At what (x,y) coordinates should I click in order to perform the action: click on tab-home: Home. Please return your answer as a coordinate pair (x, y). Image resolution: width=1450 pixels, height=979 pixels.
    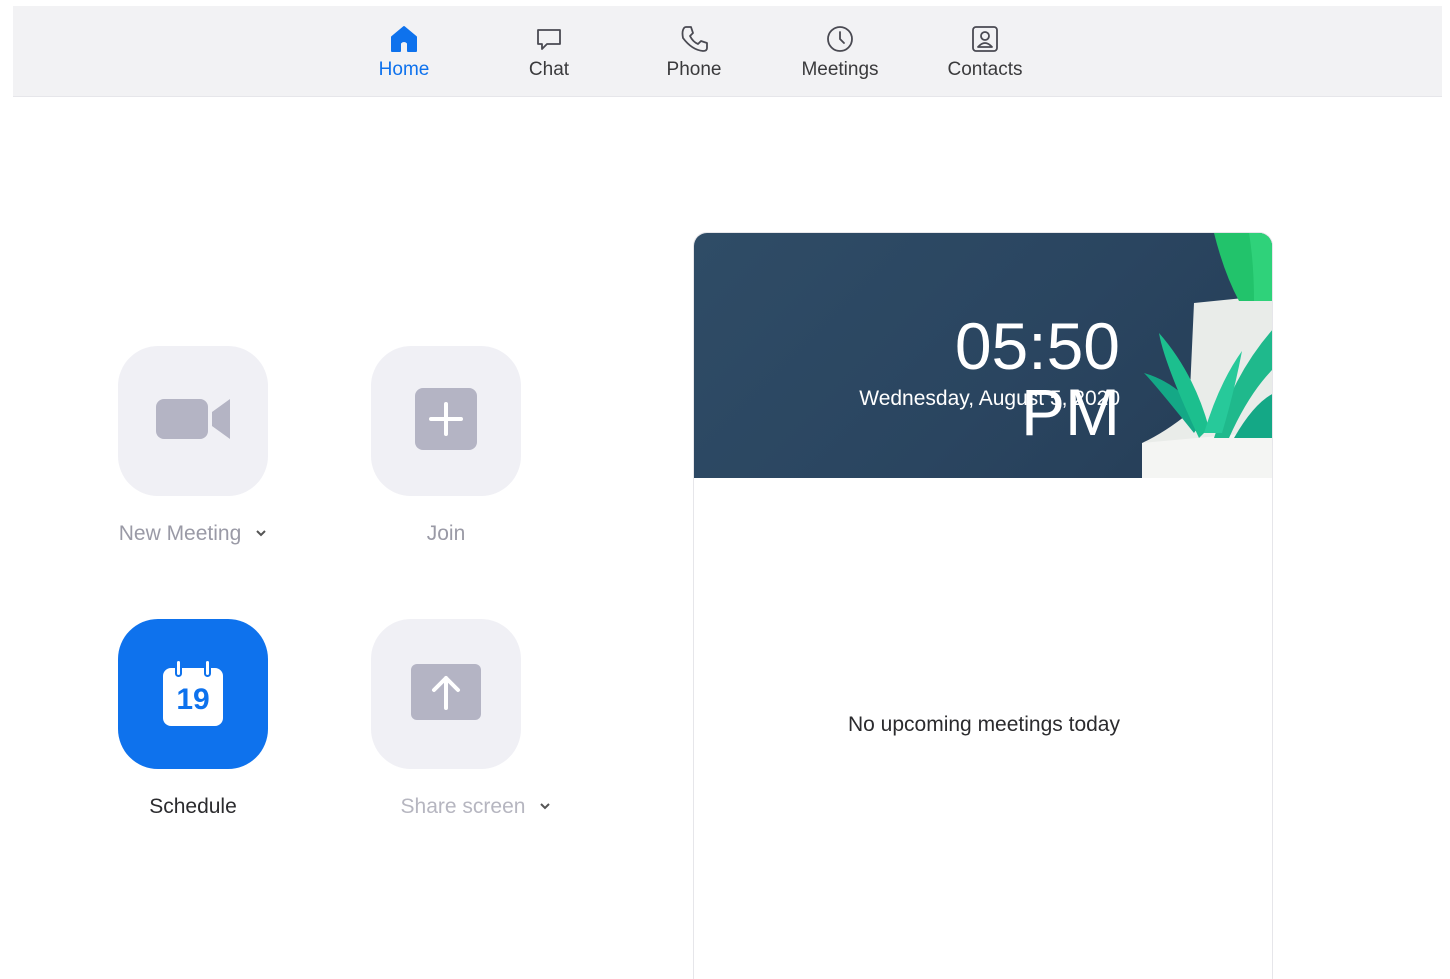
    Looking at the image, I should click on (404, 56).